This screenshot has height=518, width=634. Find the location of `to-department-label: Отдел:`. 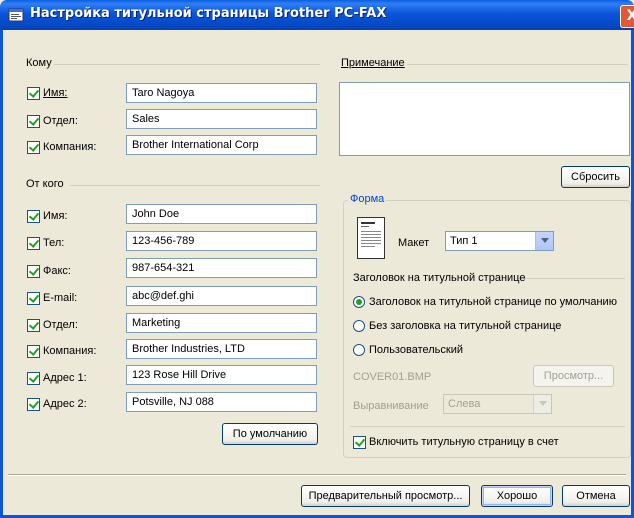

to-department-label: Отдел: is located at coordinates (60, 121).